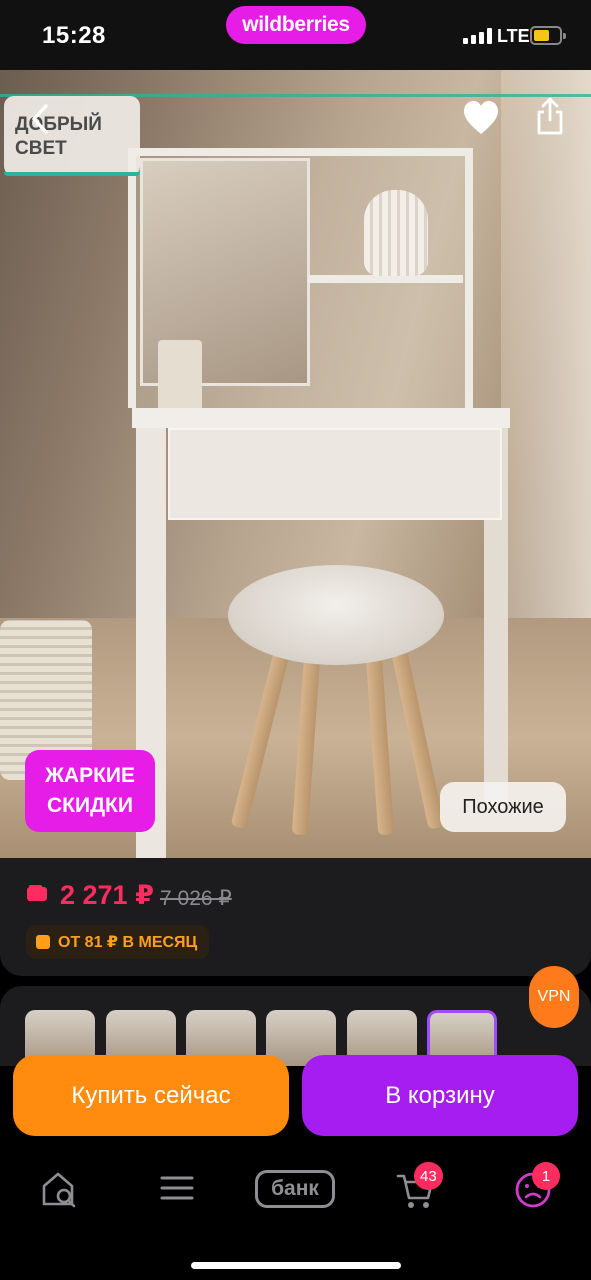 This screenshot has height=1280, width=591. What do you see at coordinates (335, 474) in the screenshot?
I see `drawer-graphic` at bounding box center [335, 474].